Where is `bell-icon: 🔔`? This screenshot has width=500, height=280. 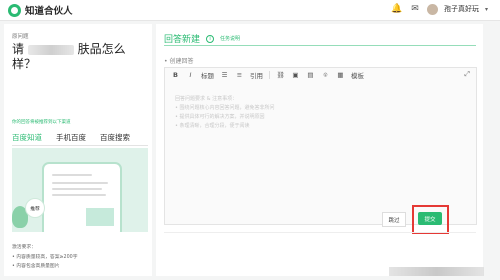
bell-icon: 🔔 is located at coordinates (397, 9).